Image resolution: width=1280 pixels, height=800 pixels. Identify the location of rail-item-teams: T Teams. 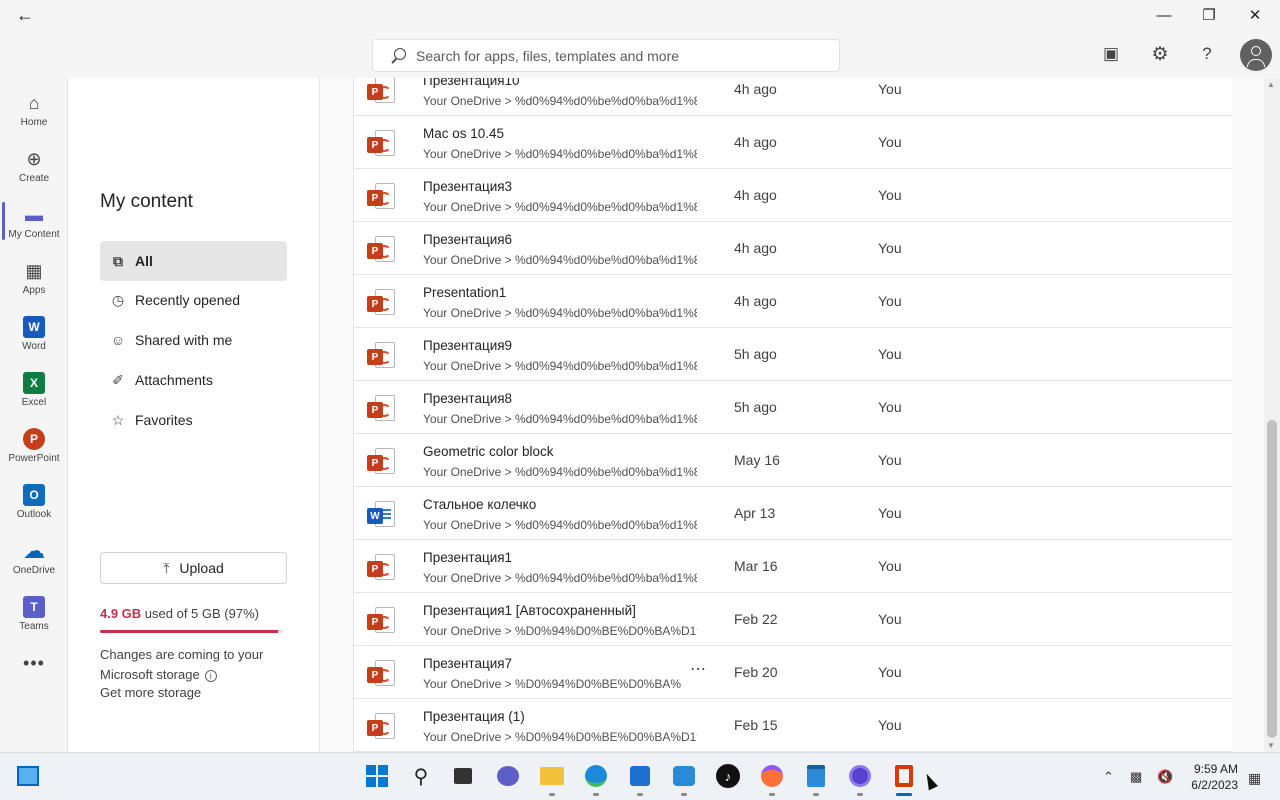
(34, 612).